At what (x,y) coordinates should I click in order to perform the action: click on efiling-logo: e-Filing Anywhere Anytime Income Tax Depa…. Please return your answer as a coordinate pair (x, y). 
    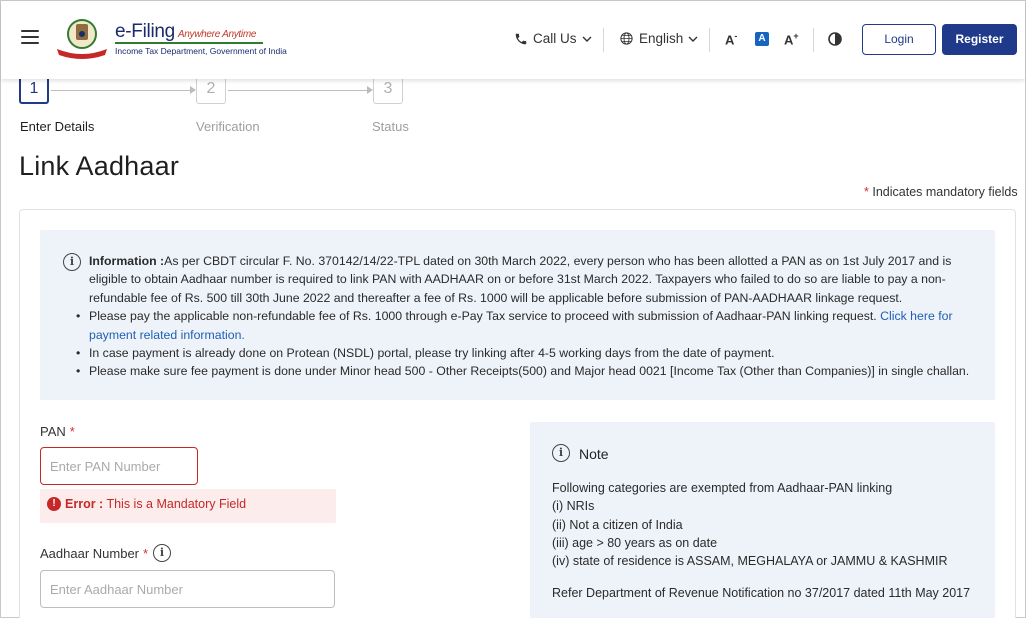
    Looking at the image, I should click on (170, 38).